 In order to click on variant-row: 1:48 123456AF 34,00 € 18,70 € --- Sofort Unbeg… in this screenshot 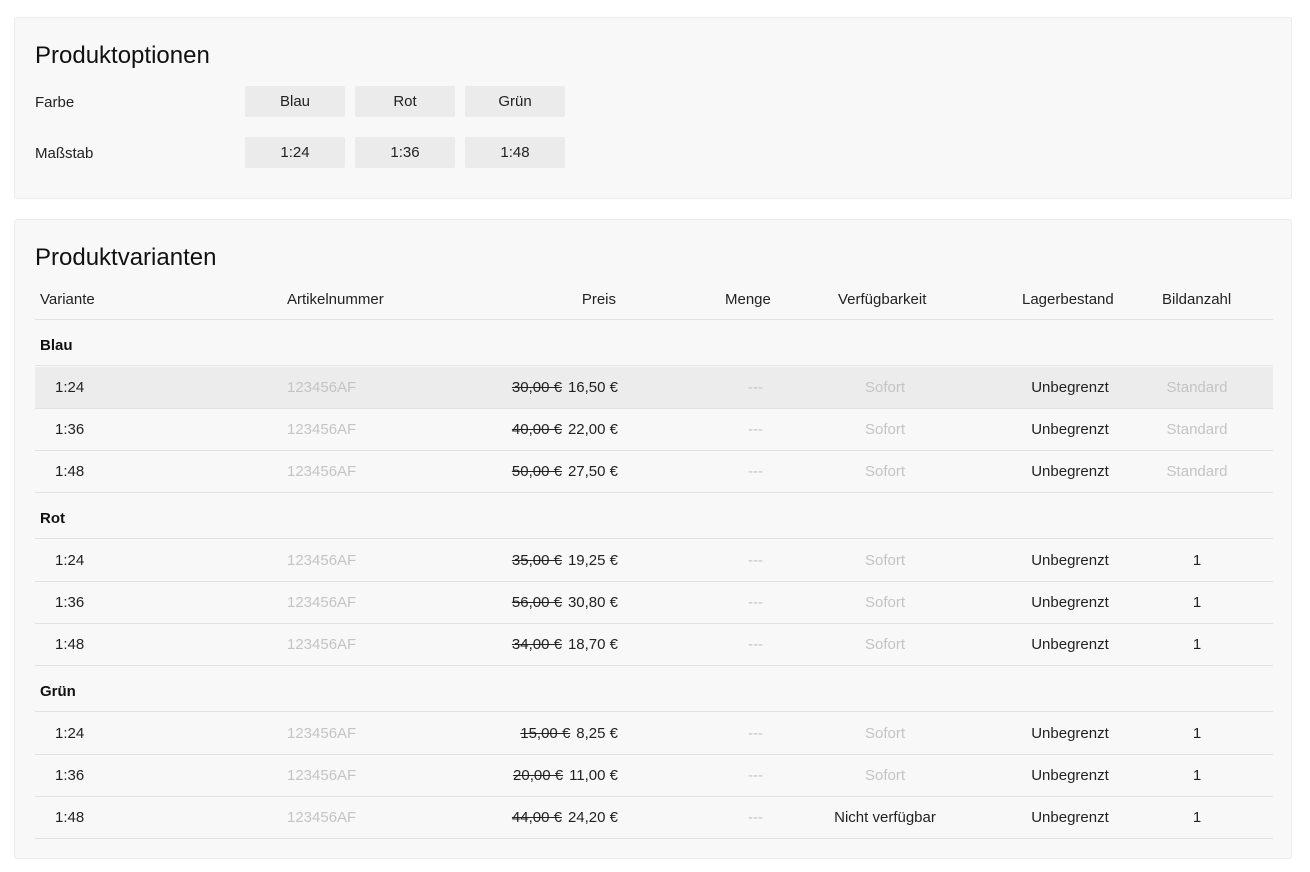, I will do `click(654, 645)`.